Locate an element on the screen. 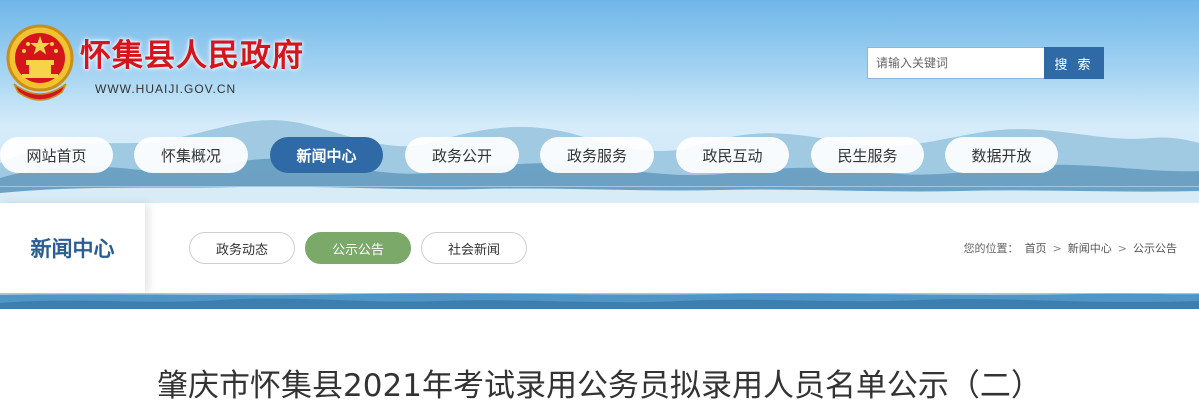 The height and width of the screenshot is (411, 1199). breadcrumb-current: 公示公告 is located at coordinates (1155, 248).